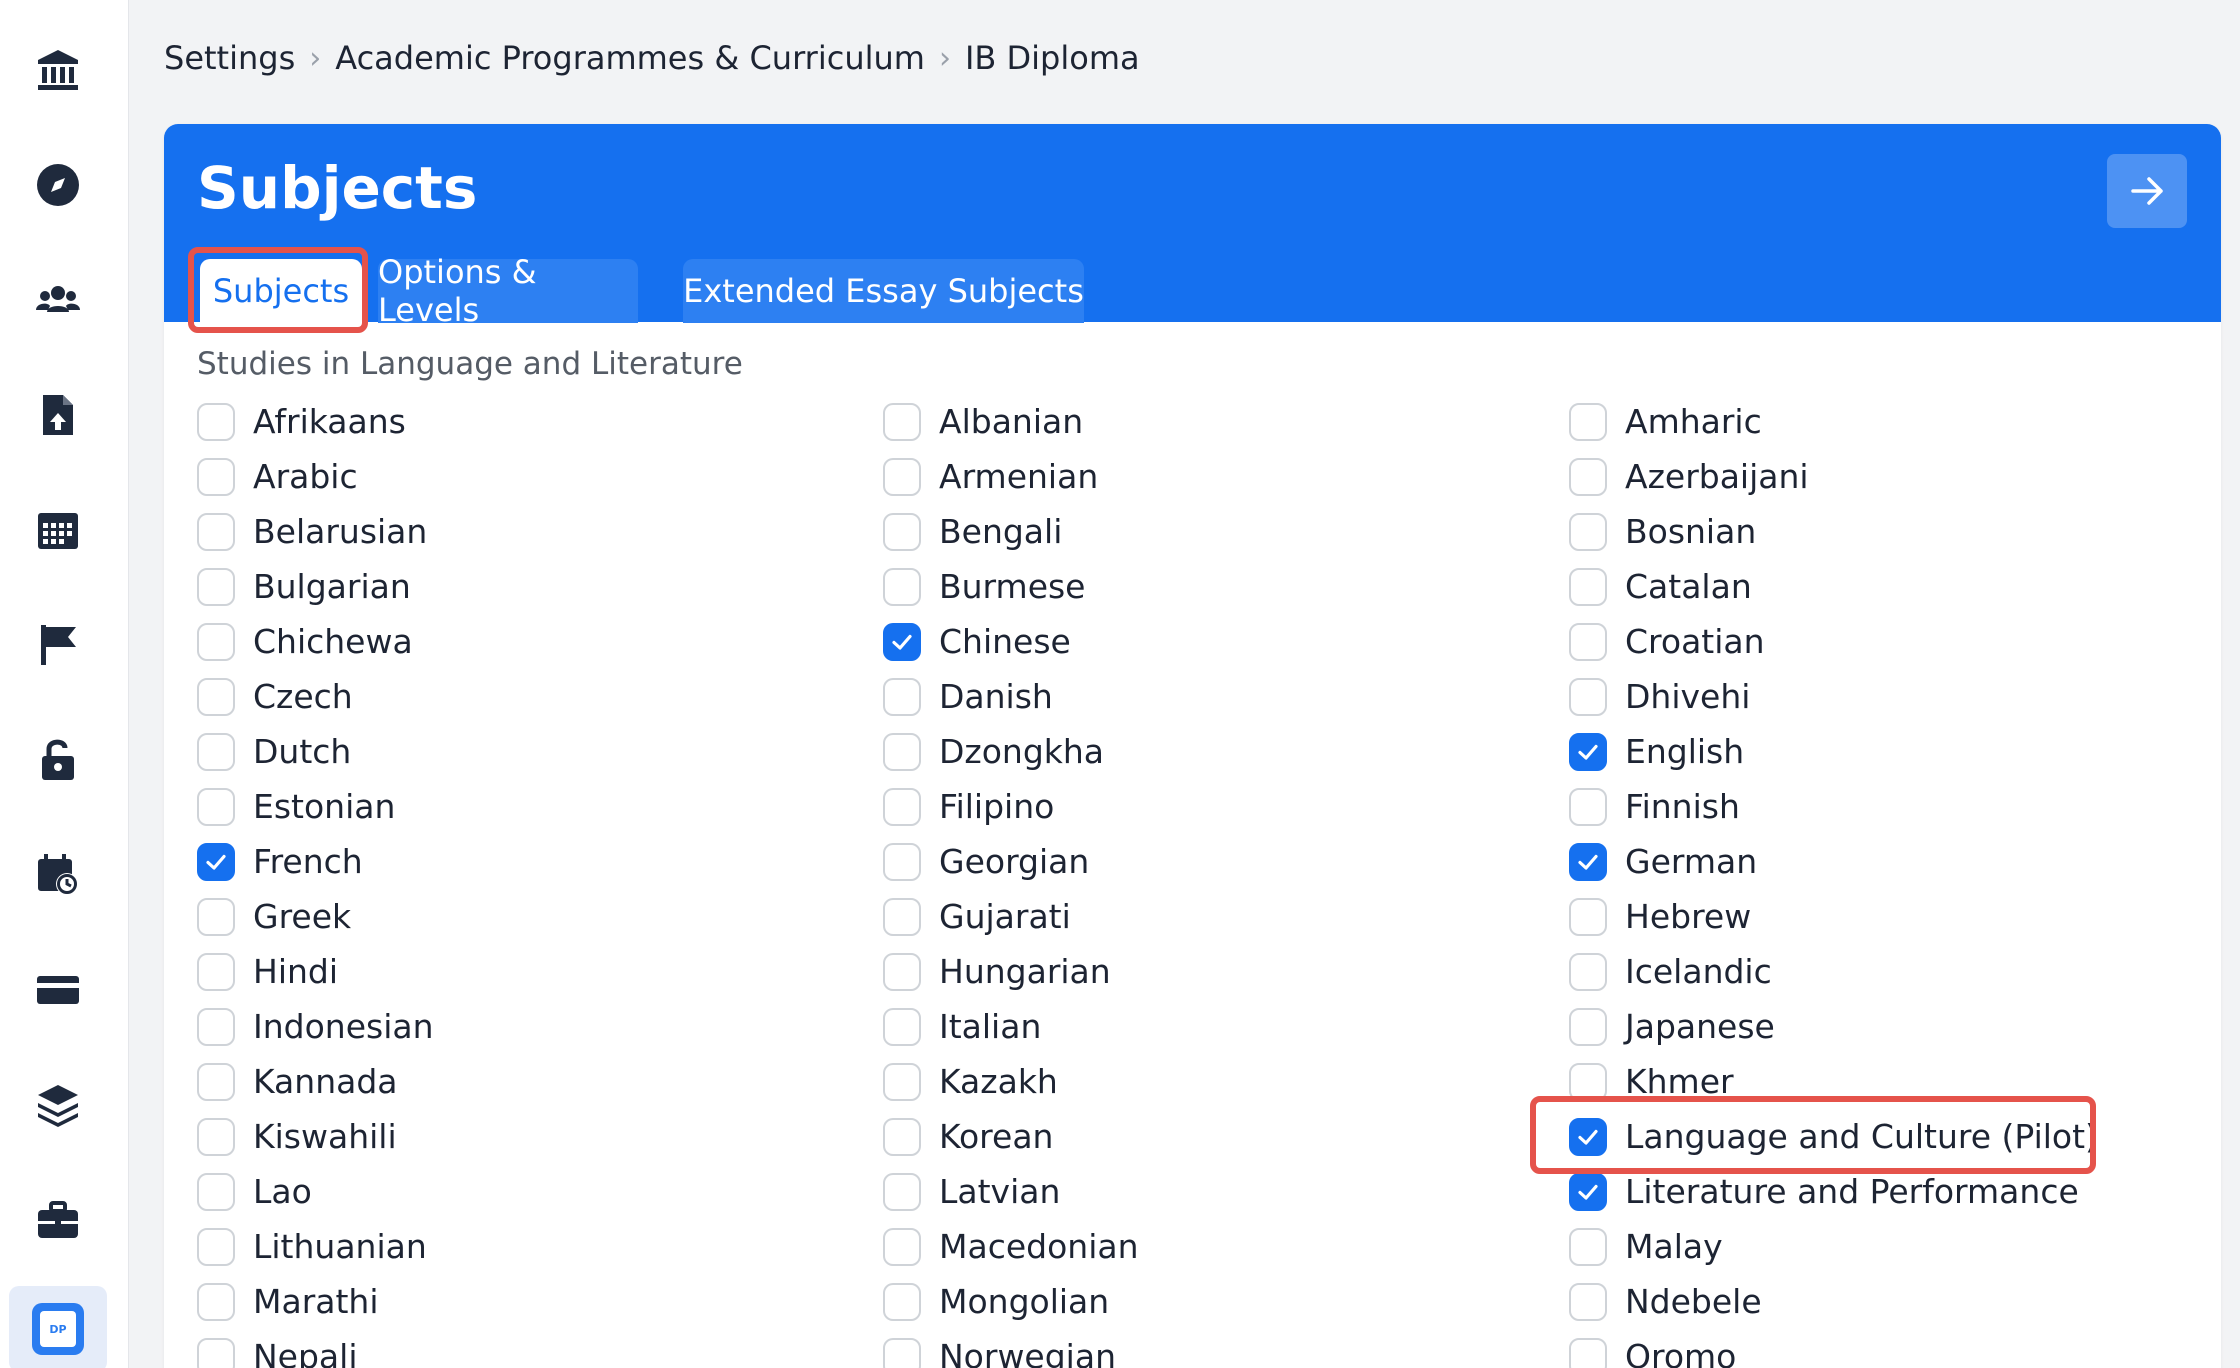 The image size is (2240, 1368). Describe the element at coordinates (229, 58) in the screenshot. I see `breadcrumb-settings: Settings` at that location.